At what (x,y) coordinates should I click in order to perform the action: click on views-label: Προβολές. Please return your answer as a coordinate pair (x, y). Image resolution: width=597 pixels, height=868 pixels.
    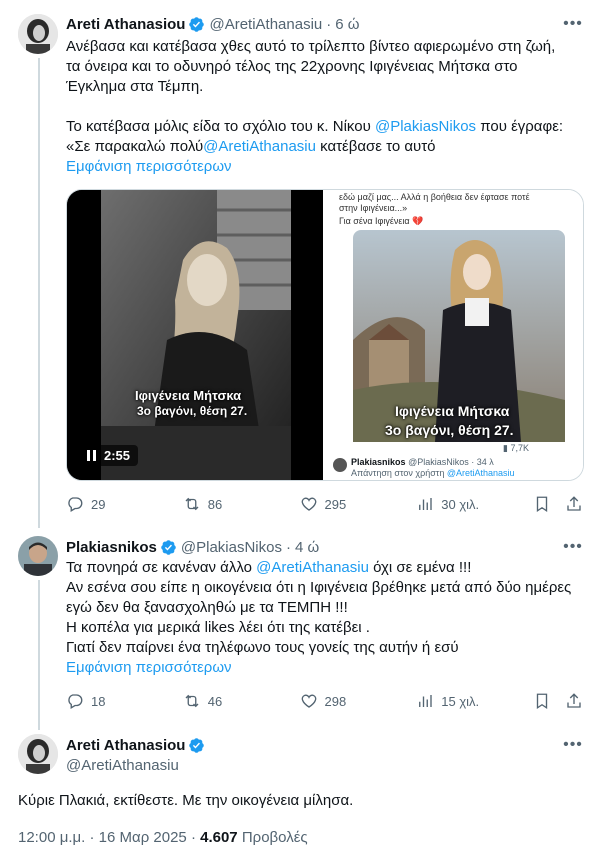
    Looking at the image, I should click on (274, 837).